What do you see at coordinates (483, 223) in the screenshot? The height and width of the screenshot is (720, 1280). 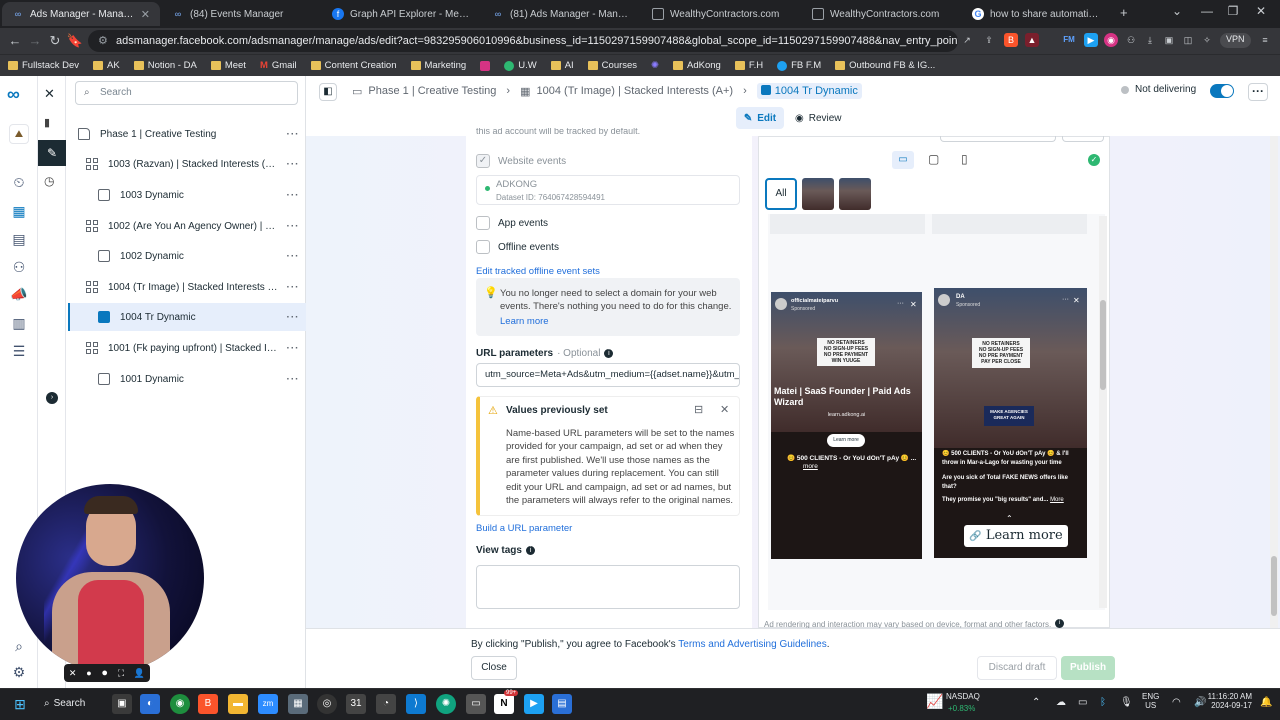 I see `app-events-checkbox` at bounding box center [483, 223].